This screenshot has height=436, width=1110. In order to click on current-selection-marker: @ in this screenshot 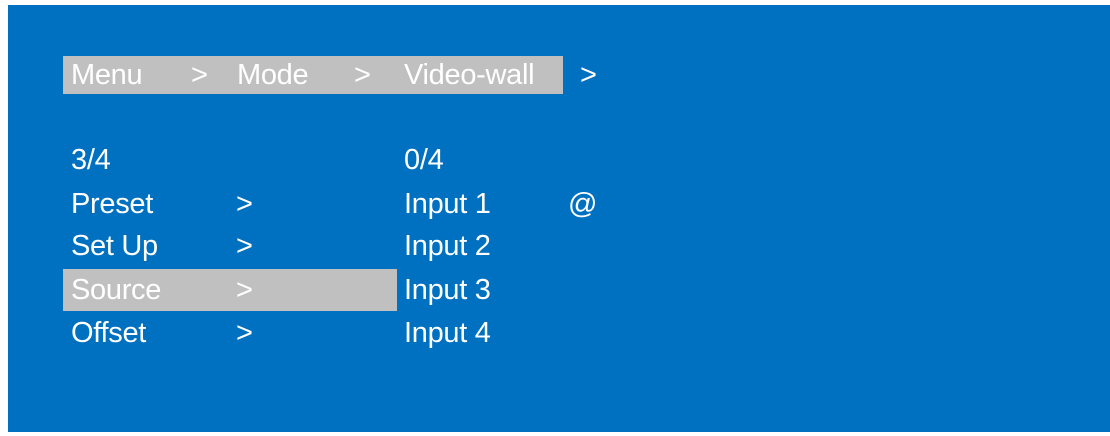, I will do `click(583, 204)`.